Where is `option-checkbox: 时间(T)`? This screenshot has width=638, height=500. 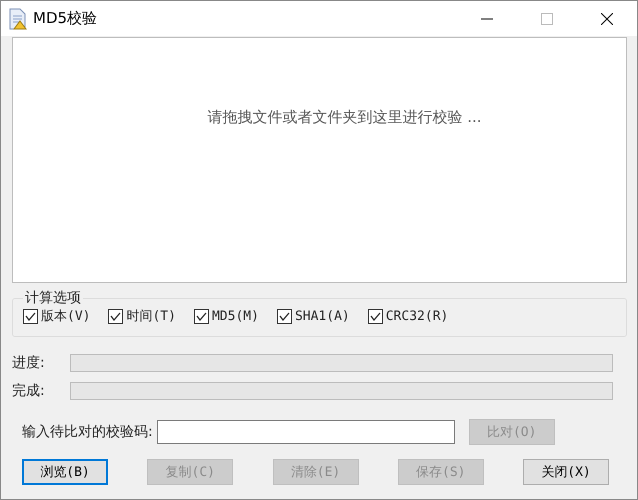
option-checkbox: 时间(T) is located at coordinates (142, 316).